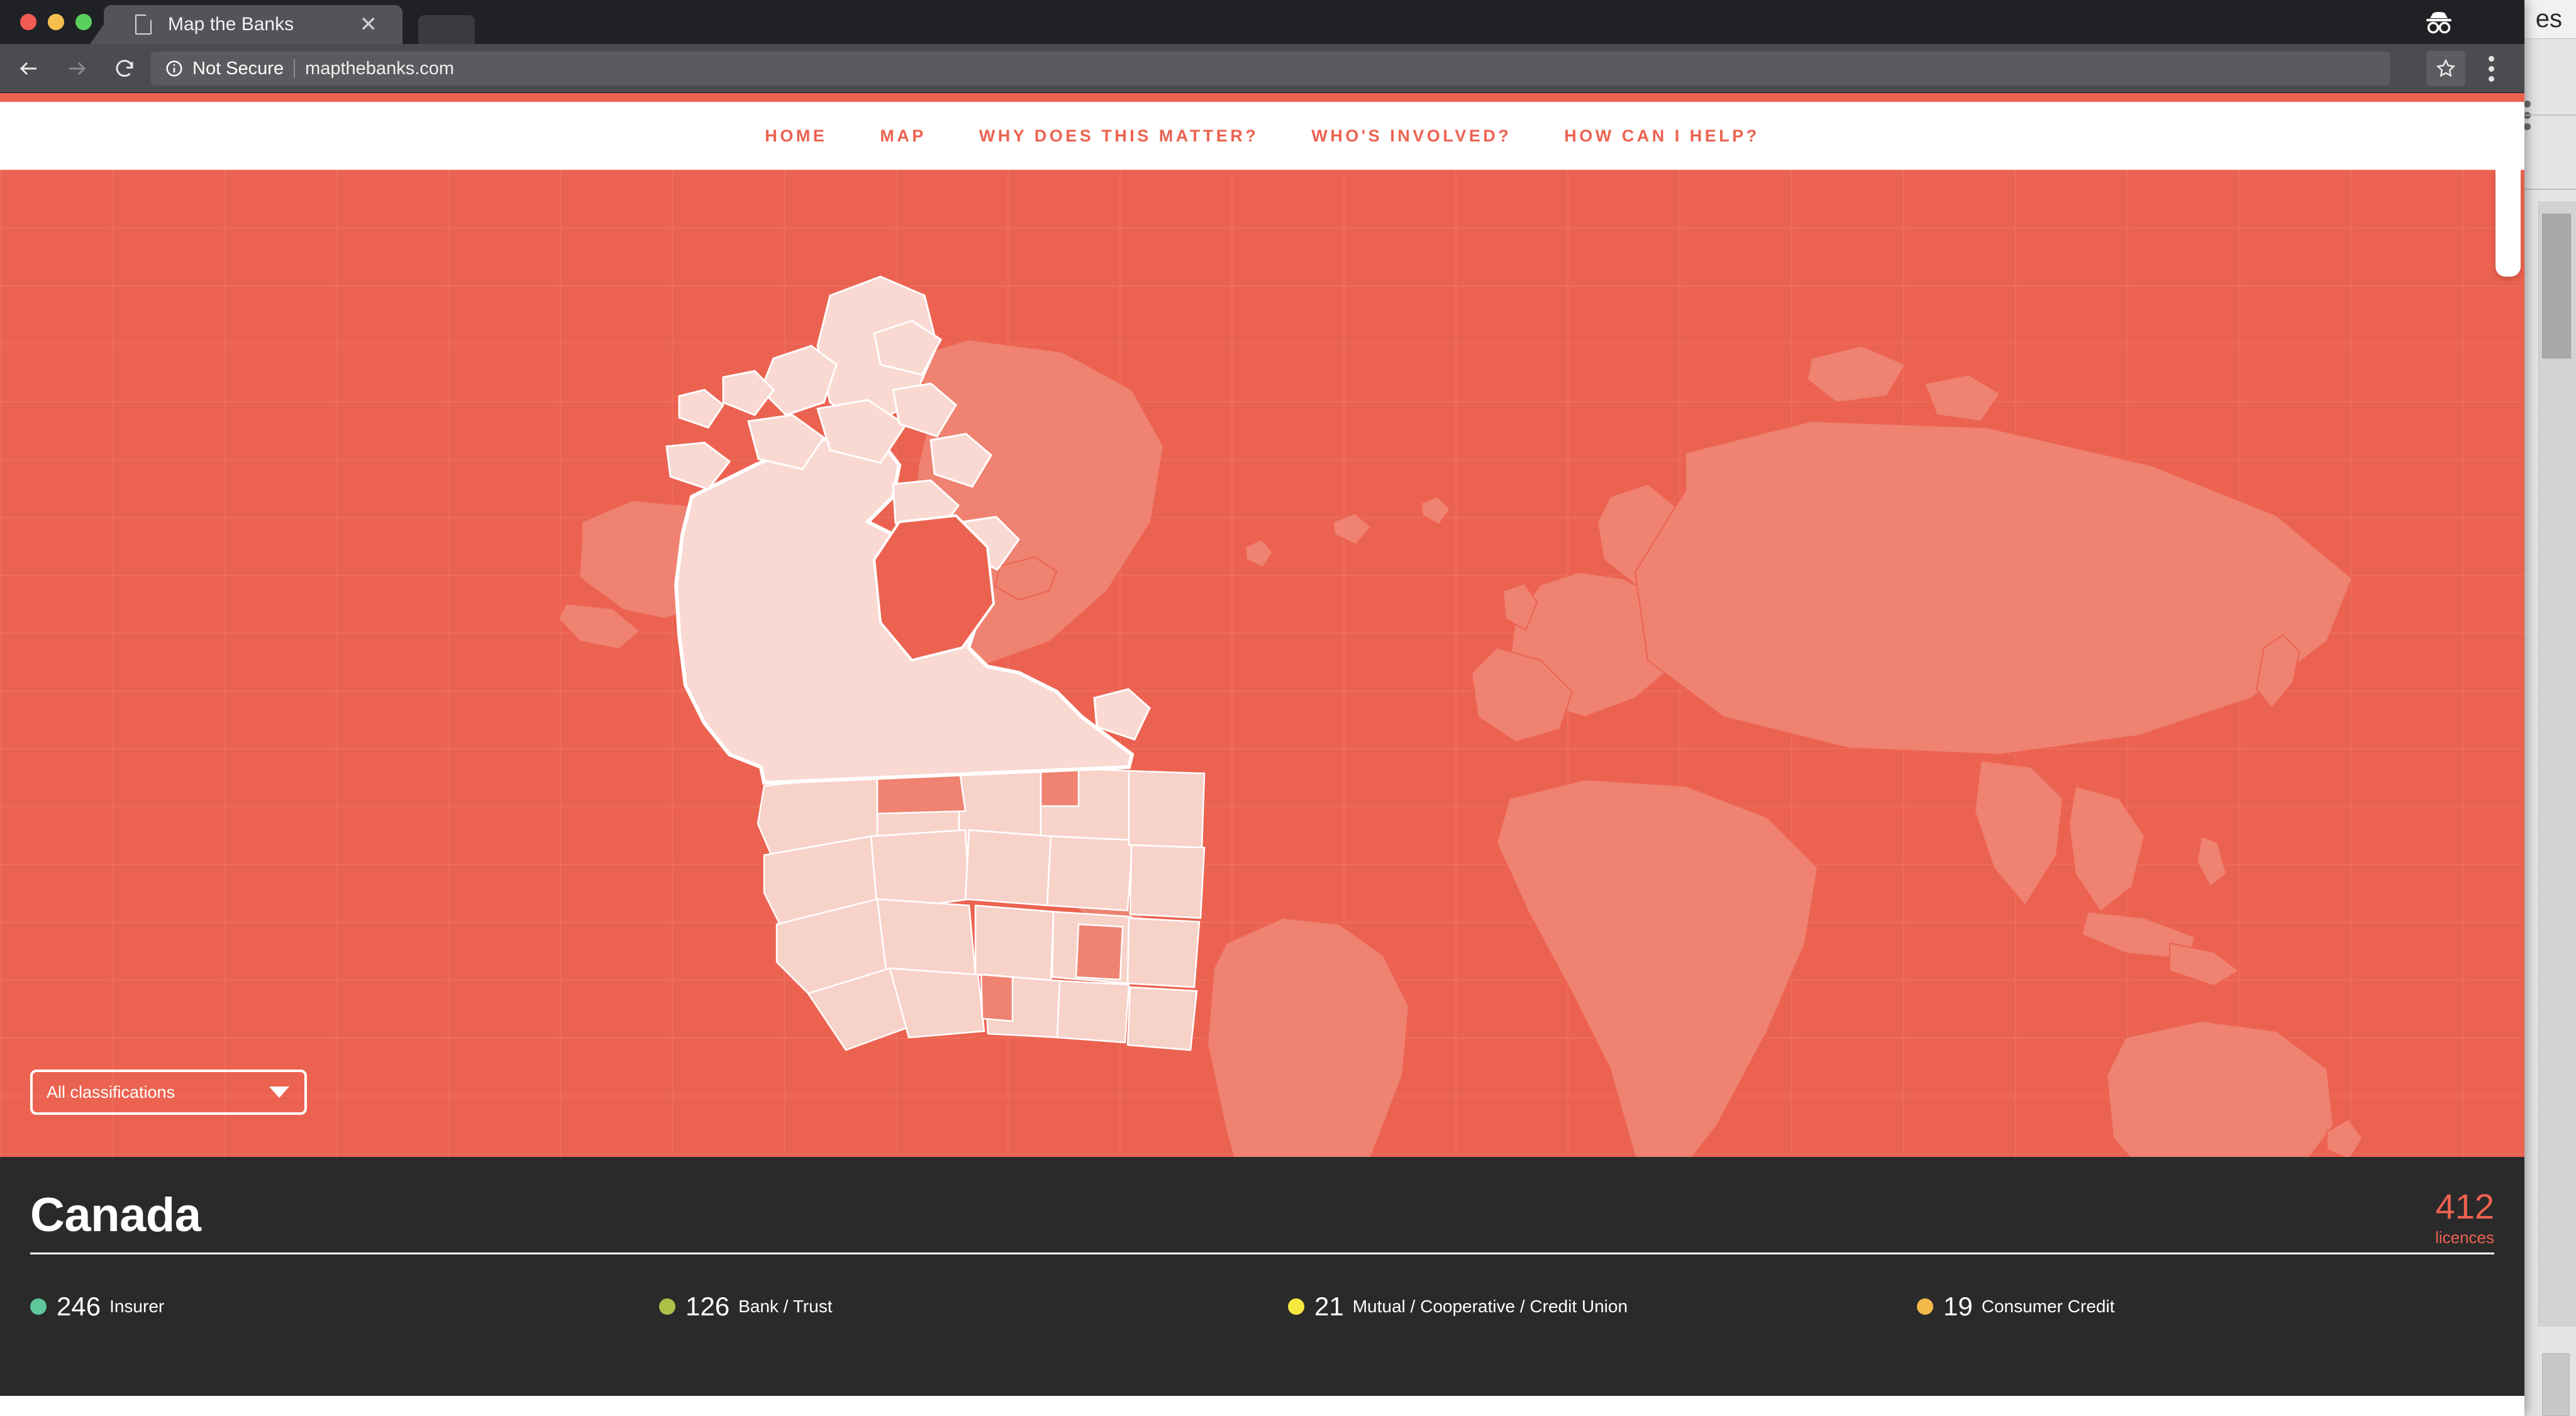  I want to click on background-window-menu-icon, so click(2527, 118).